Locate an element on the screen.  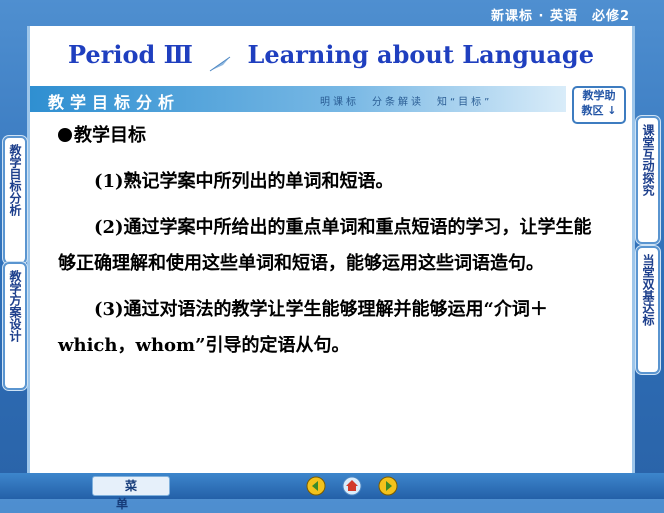
nav-tab-teaching-objectives: 教学目标分析 is located at coordinates (15, 200).